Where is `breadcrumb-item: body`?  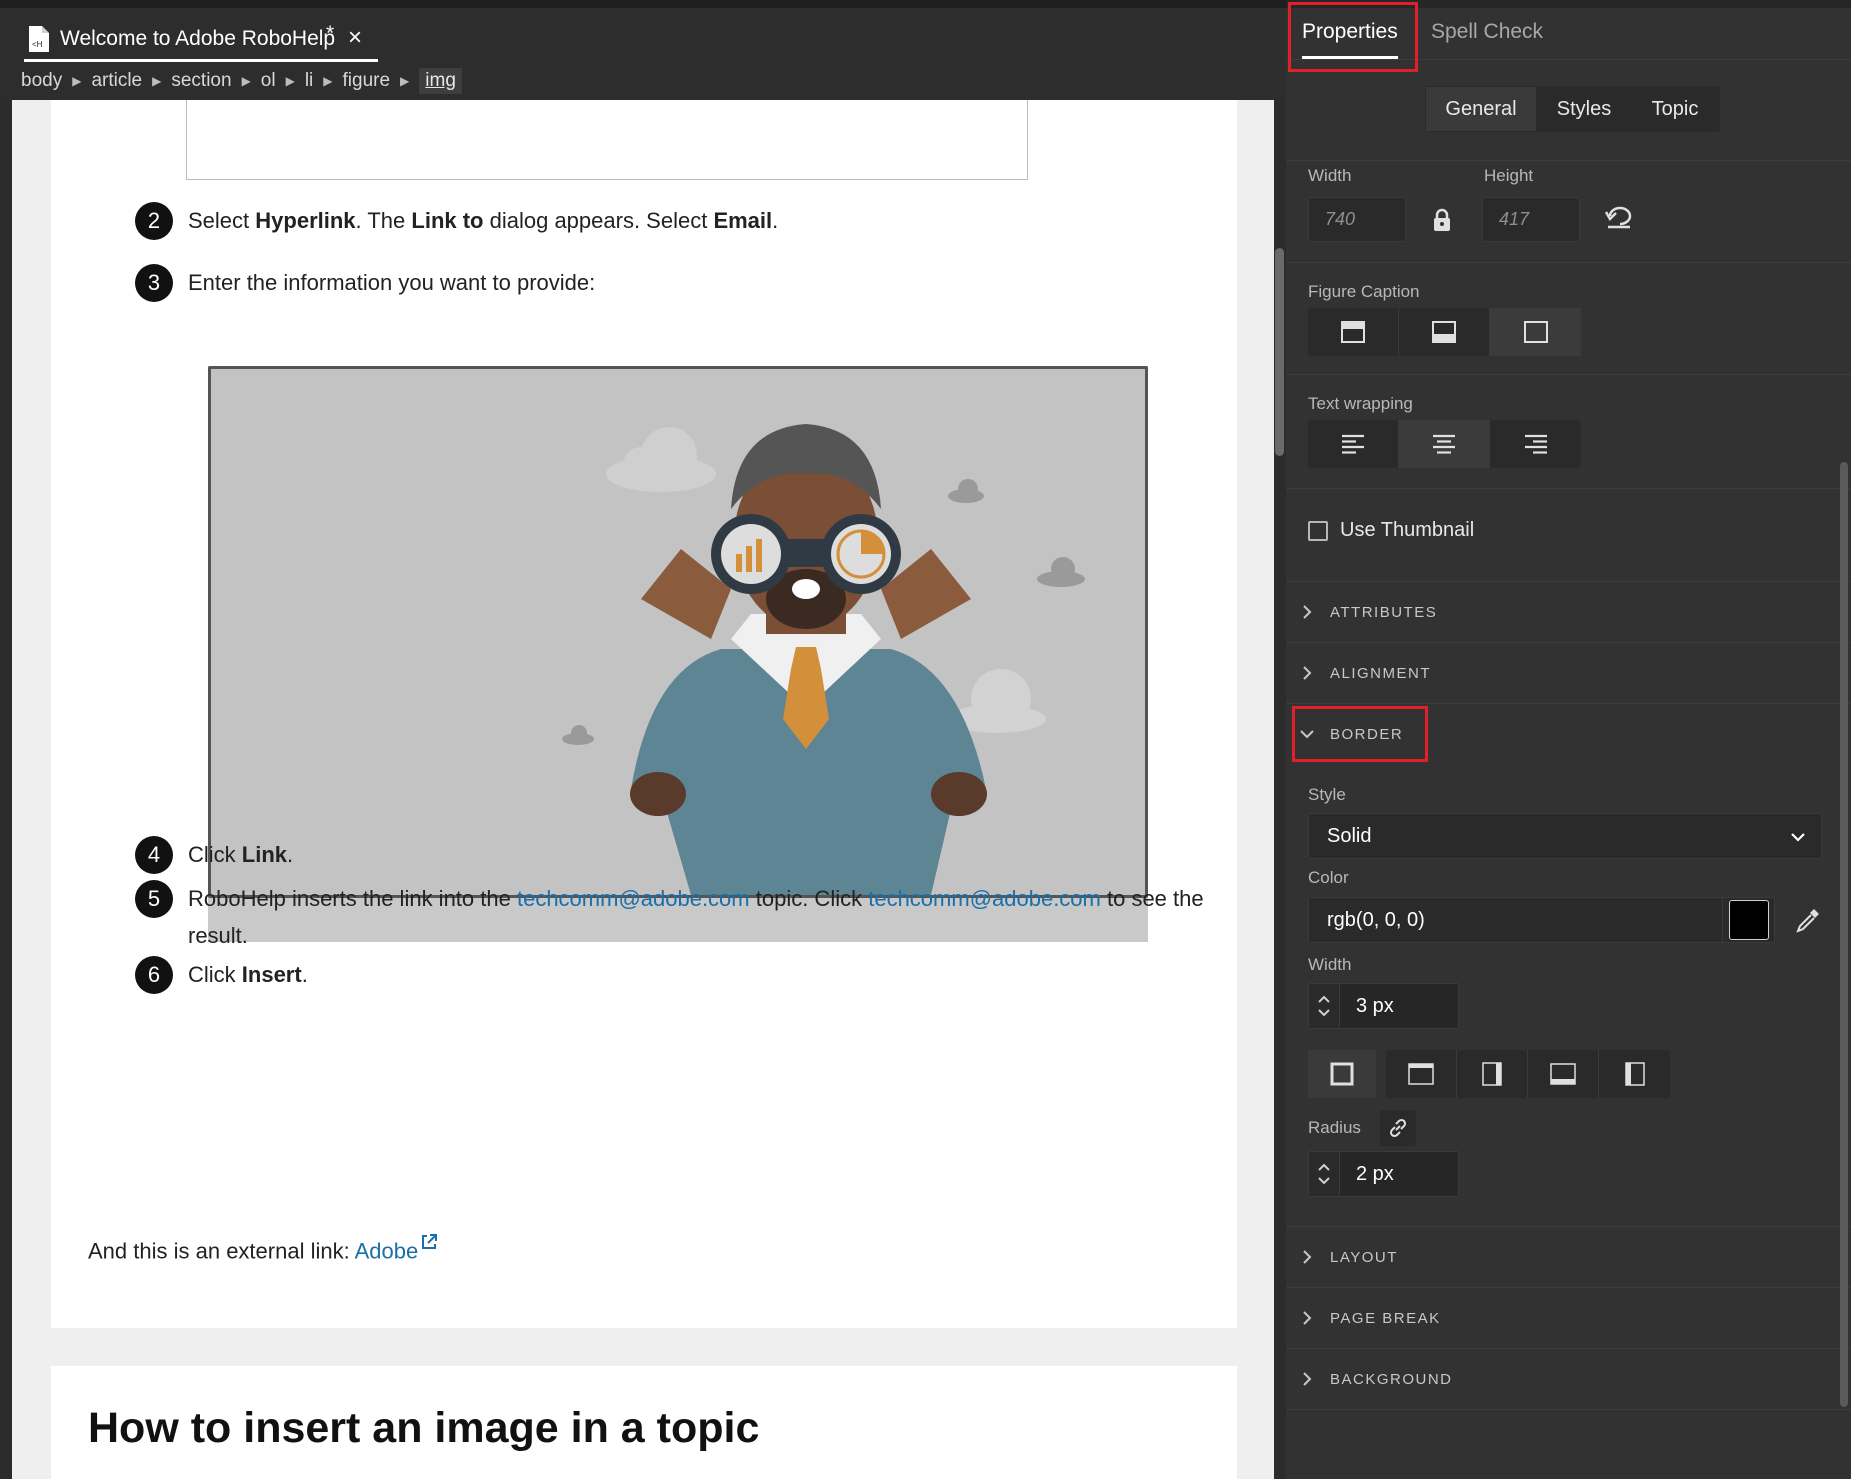 breadcrumb-item: body is located at coordinates (41, 81).